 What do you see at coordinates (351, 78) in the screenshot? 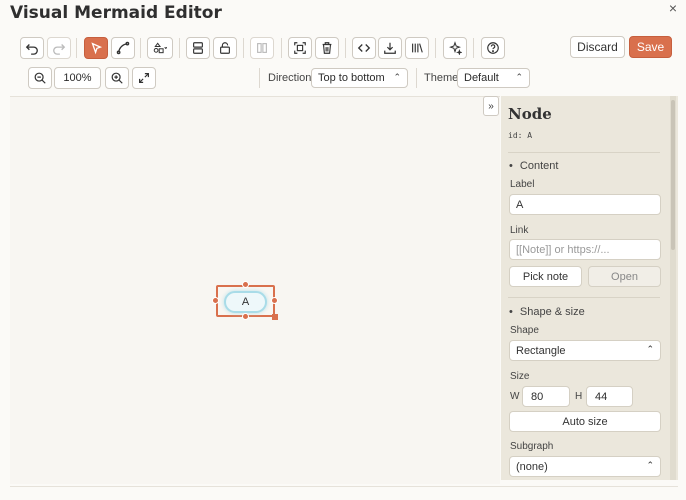
I see `direction-value: Top to bottom` at bounding box center [351, 78].